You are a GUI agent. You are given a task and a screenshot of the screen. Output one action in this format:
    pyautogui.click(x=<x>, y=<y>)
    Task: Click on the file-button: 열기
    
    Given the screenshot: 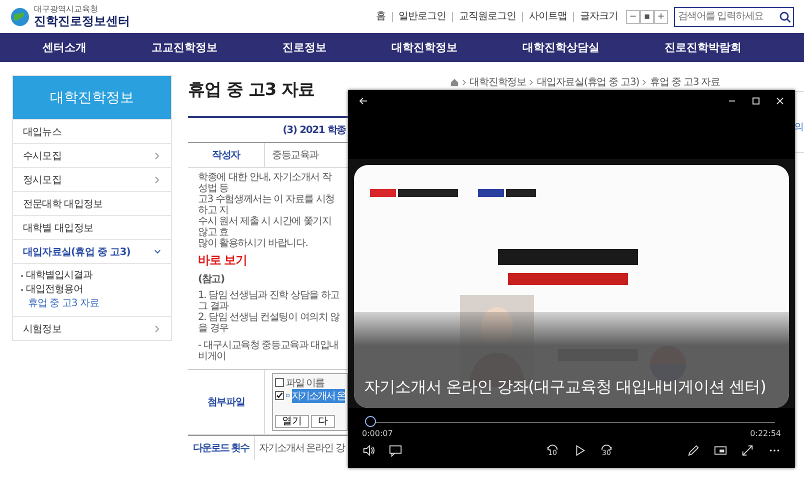 What is the action you would take?
    pyautogui.click(x=292, y=421)
    